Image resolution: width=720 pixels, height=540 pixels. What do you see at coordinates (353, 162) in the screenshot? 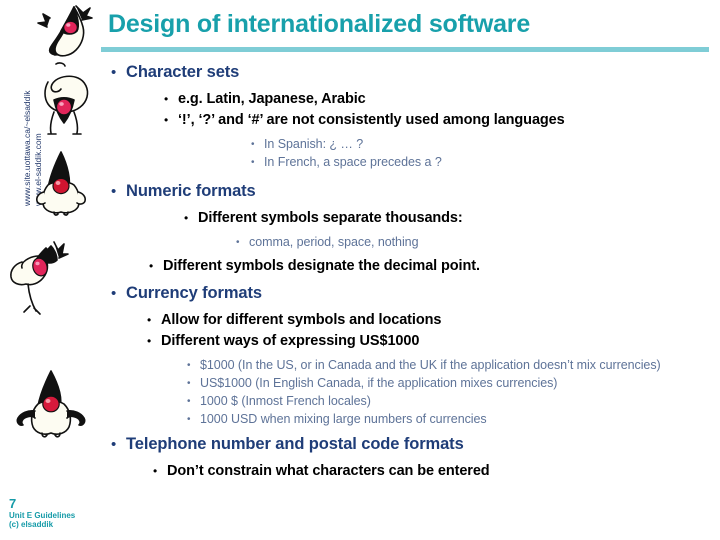
I see `outline-text: In French, a space precedes a ?` at bounding box center [353, 162].